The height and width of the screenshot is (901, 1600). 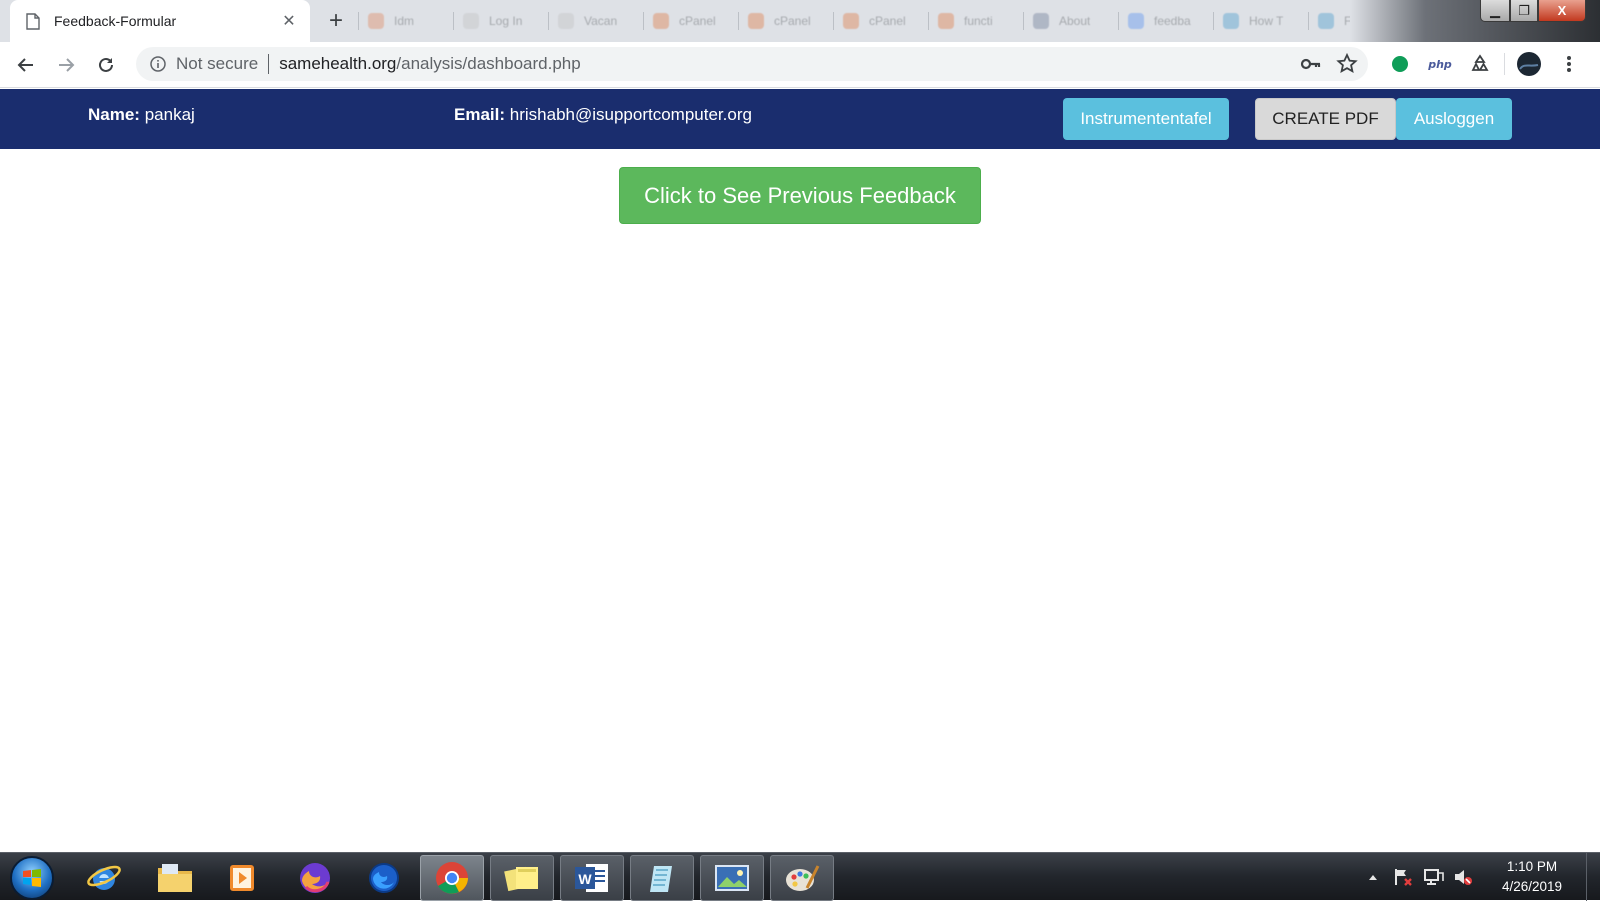 What do you see at coordinates (141, 115) in the screenshot?
I see `user-name: Name: pankaj` at bounding box center [141, 115].